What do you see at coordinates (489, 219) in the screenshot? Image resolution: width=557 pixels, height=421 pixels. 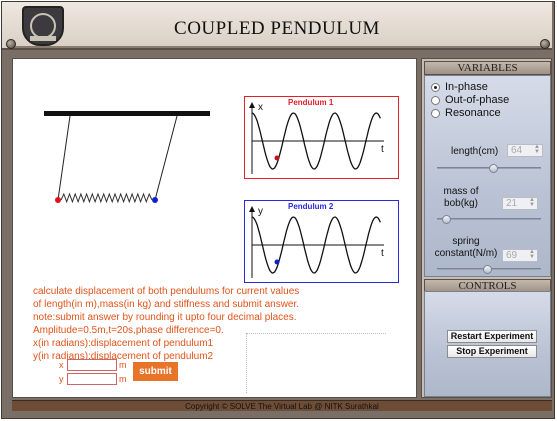 I see `mass-slider` at bounding box center [489, 219].